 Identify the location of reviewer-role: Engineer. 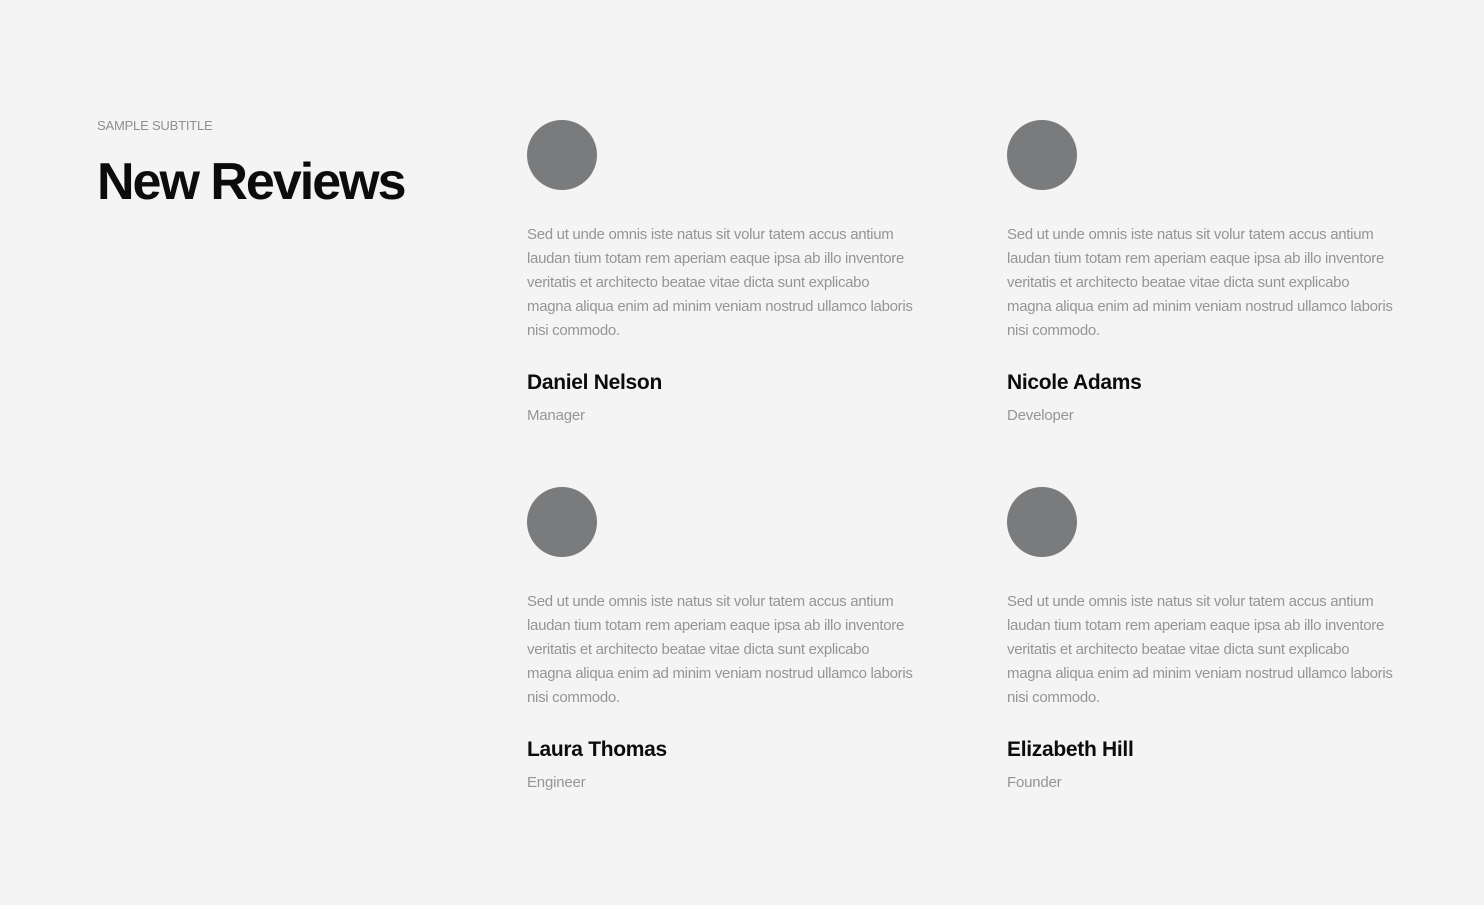
(556, 782).